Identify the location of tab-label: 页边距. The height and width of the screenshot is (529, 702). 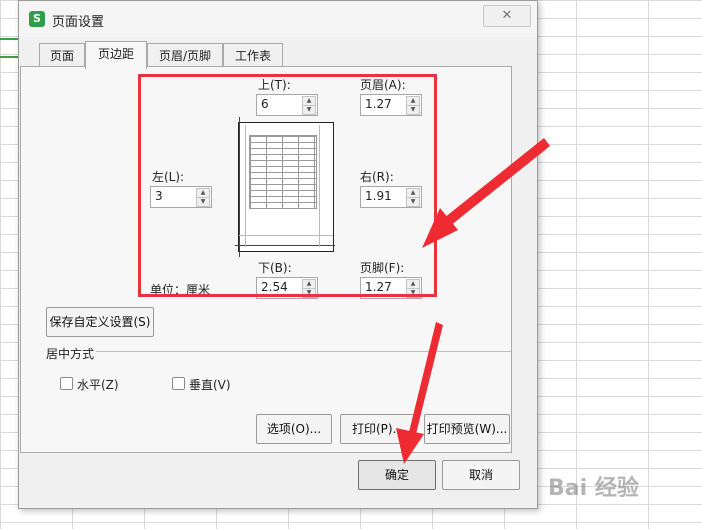
(115, 54).